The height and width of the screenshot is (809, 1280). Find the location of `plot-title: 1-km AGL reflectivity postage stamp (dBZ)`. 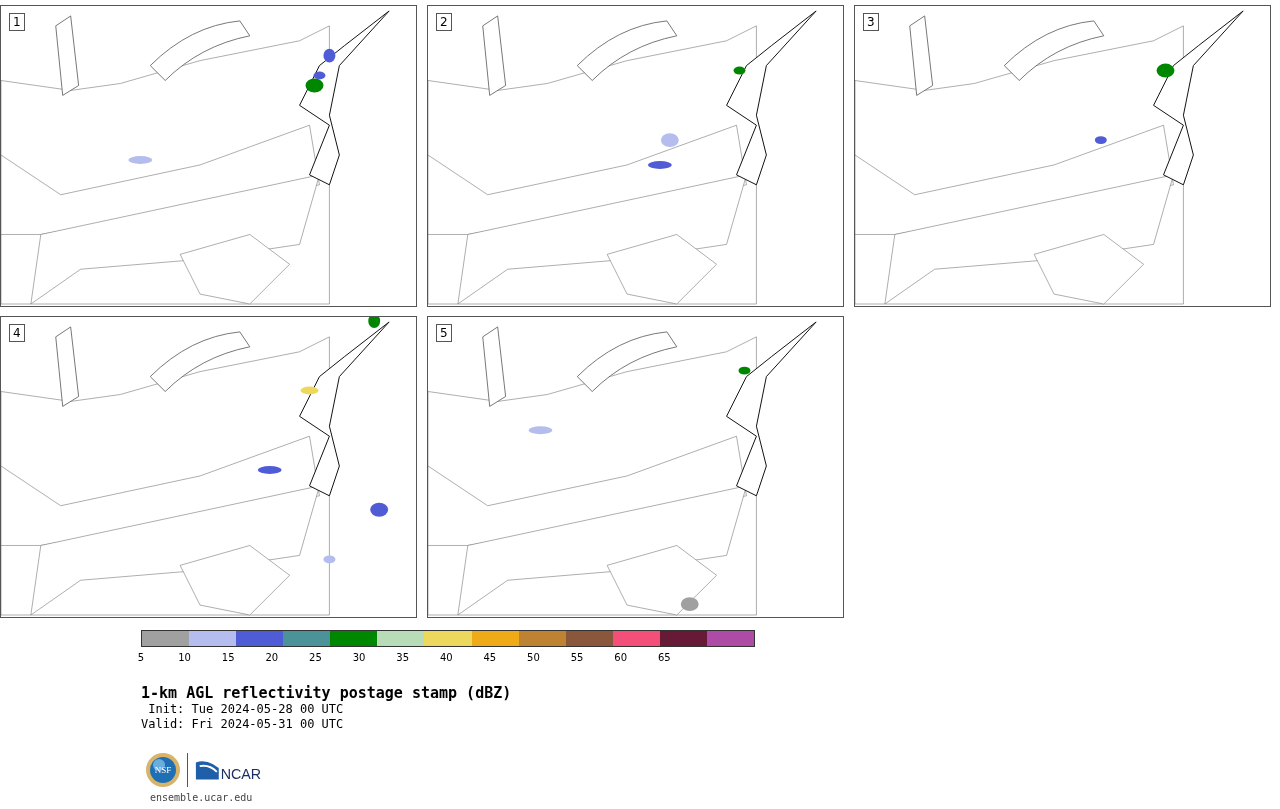

plot-title: 1-km AGL reflectivity postage stamp (dBZ) is located at coordinates (327, 693).